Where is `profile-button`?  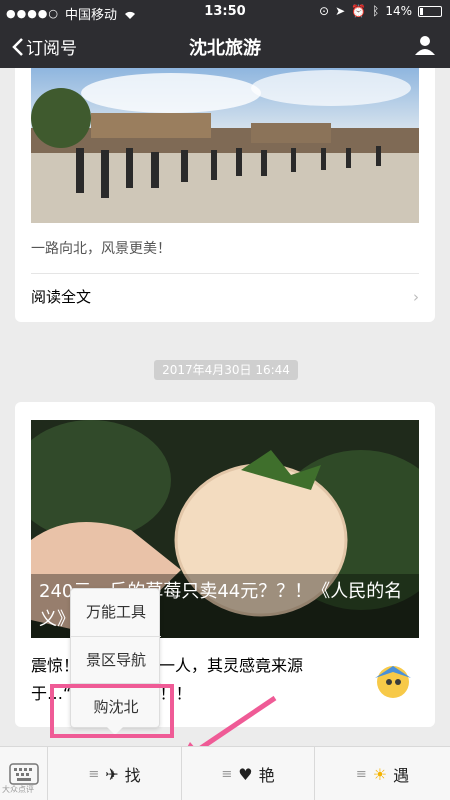
profile-button is located at coordinates (425, 47).